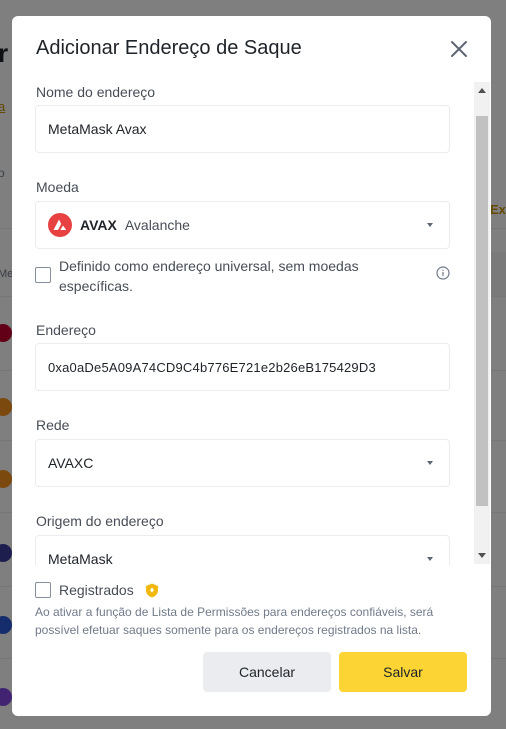  Describe the element at coordinates (482, 90) in the screenshot. I see `scroll-up-arrow-icon` at that location.